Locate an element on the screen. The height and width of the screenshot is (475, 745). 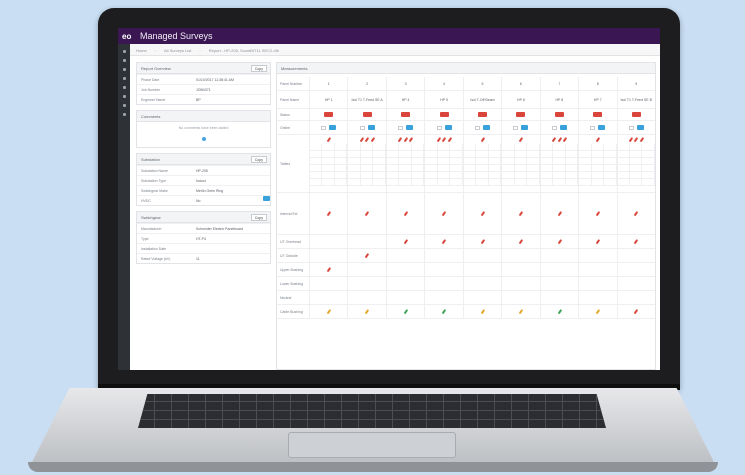
nav-settings-icon is located at coordinates (124, 96).